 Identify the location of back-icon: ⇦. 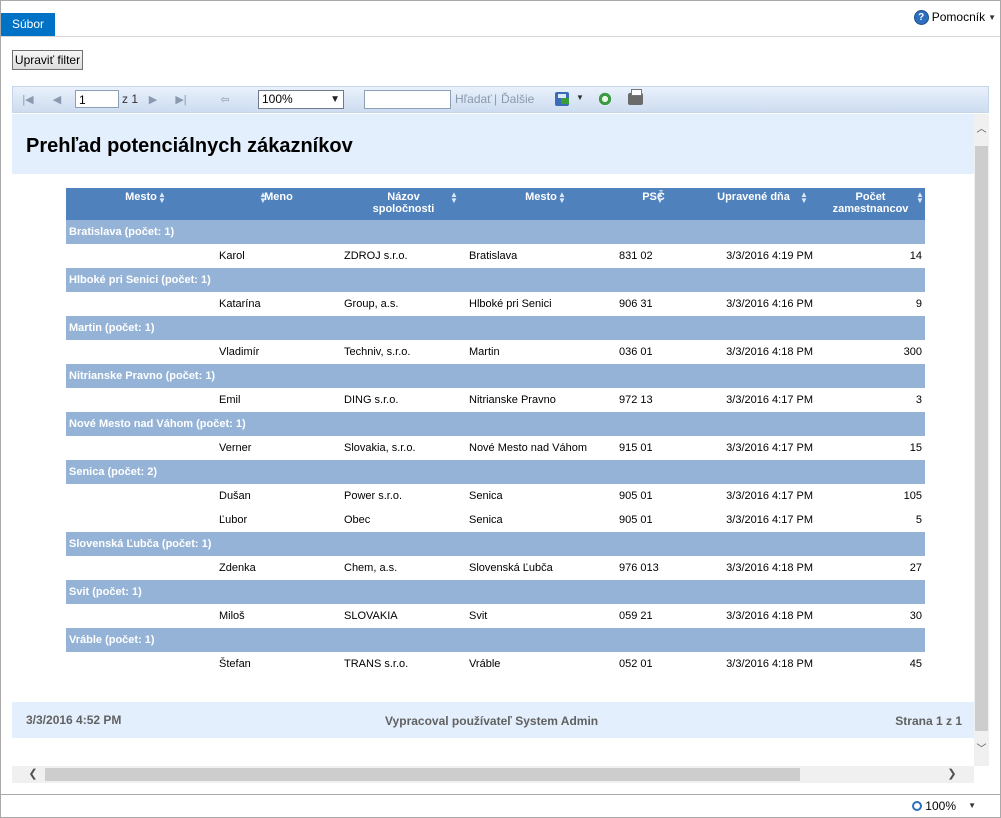
(225, 99).